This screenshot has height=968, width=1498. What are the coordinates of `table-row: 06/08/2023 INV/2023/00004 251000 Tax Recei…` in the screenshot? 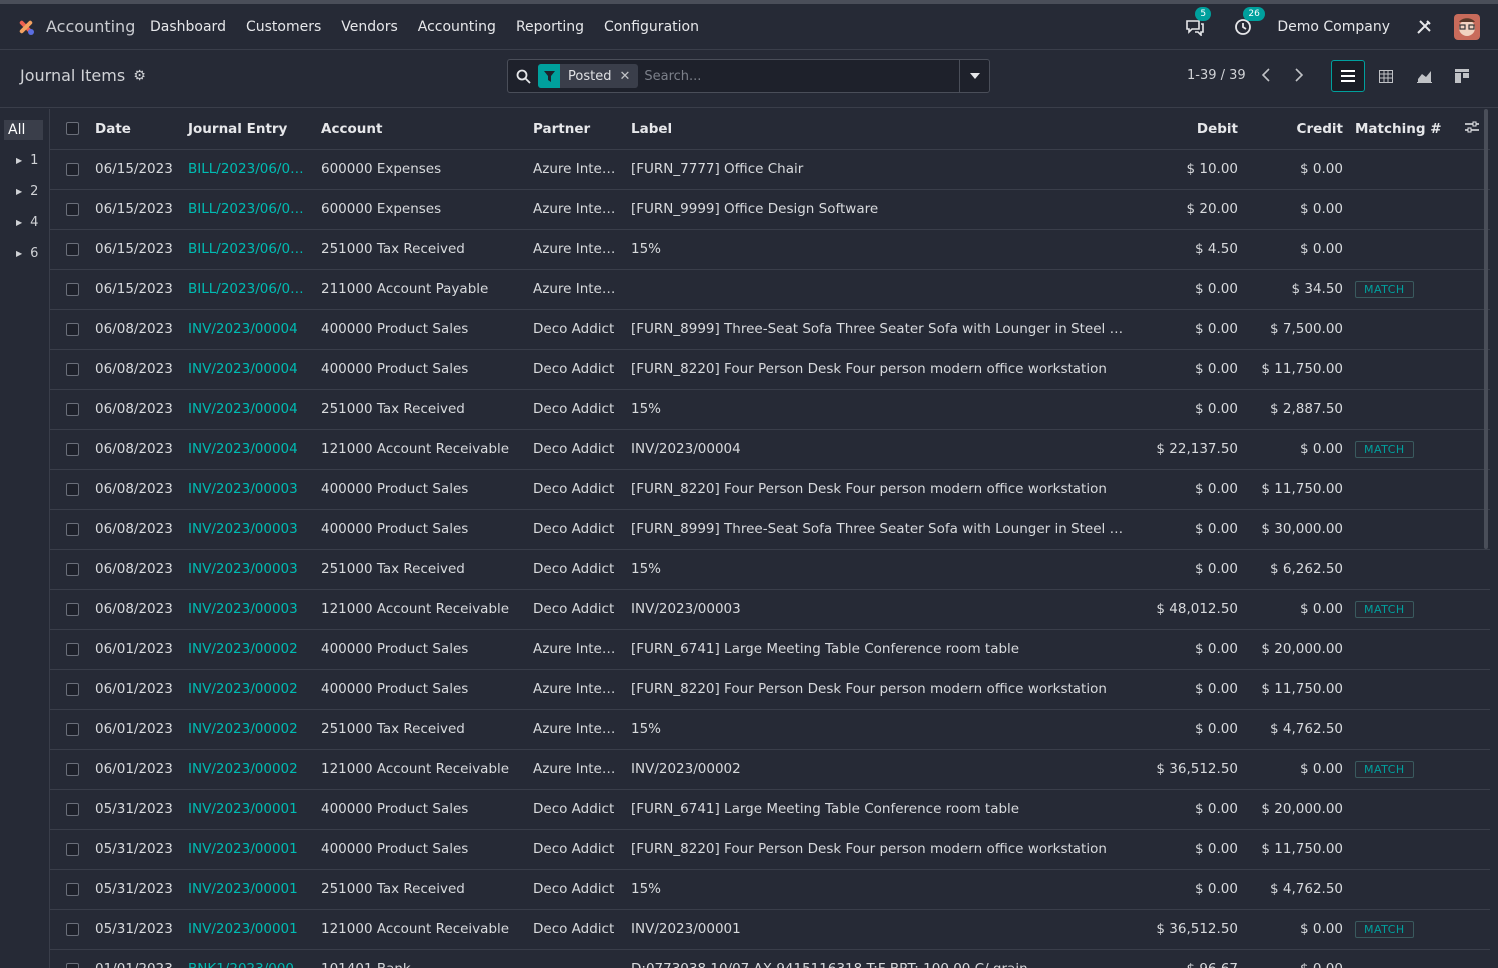 It's located at (770, 409).